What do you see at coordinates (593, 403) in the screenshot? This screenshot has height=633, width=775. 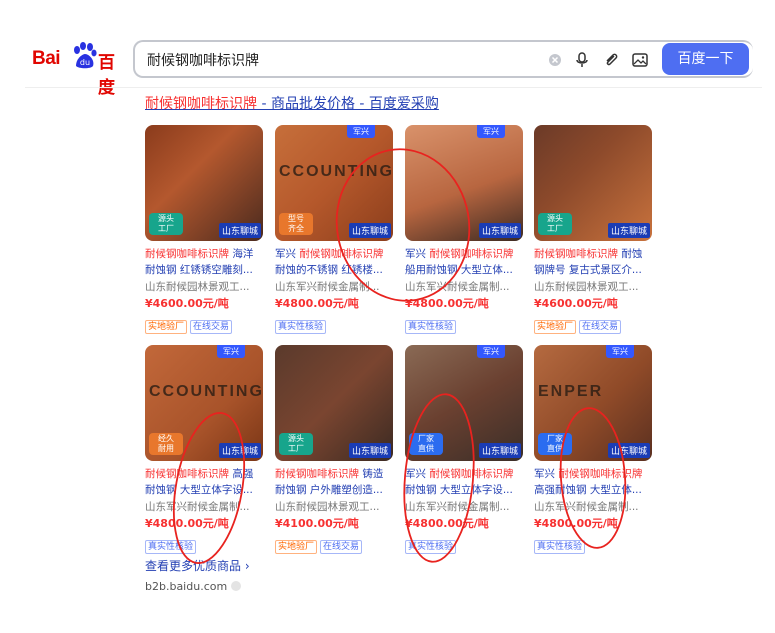 I see `product-image: ENPER 军兴厂家 直供 山东聊城` at bounding box center [593, 403].